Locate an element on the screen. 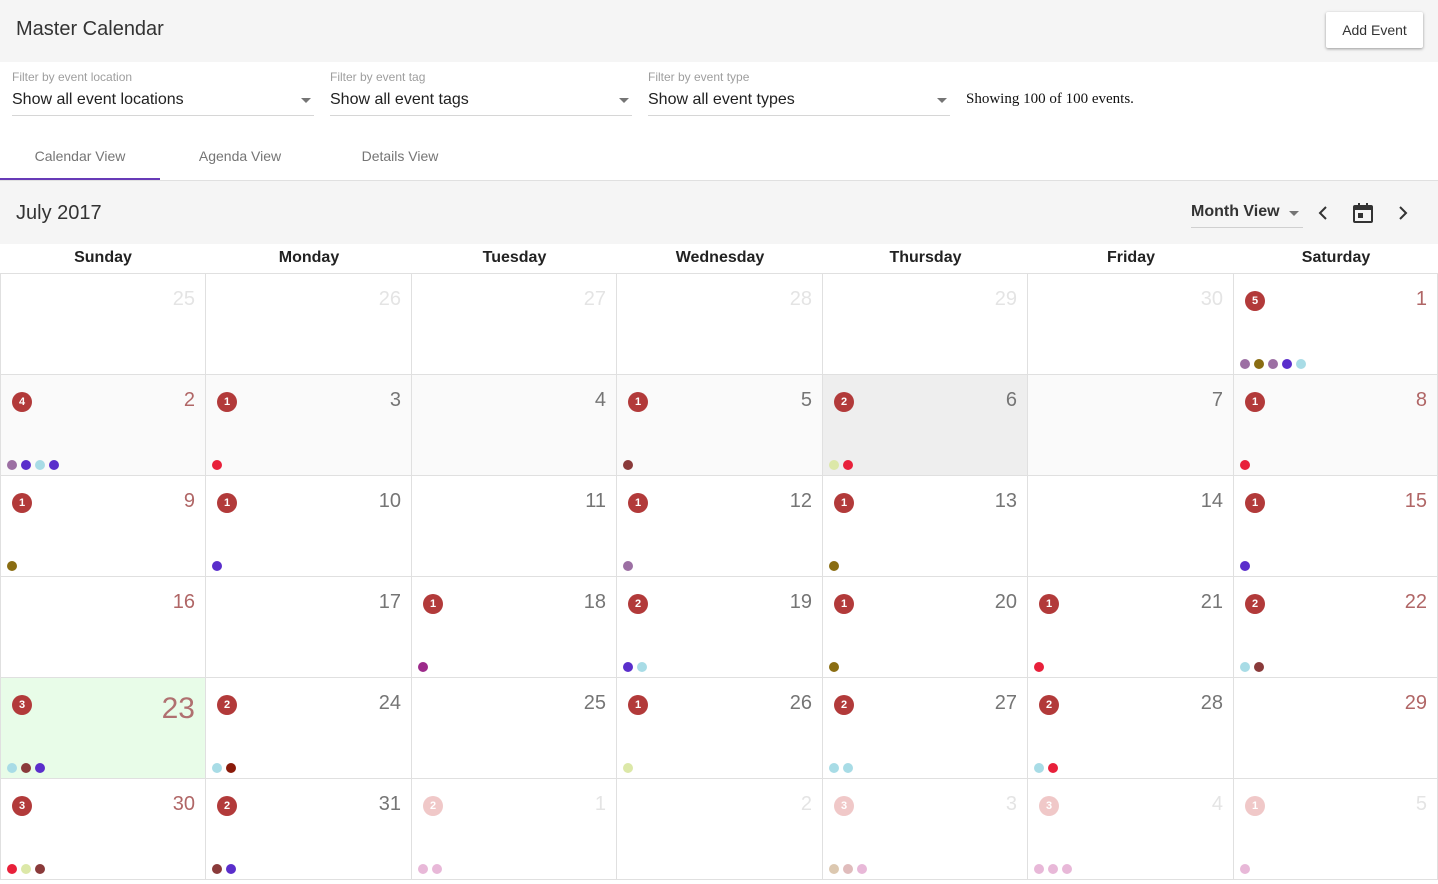 Image resolution: width=1438 pixels, height=884 pixels. day-cell: 91 is located at coordinates (103, 526).